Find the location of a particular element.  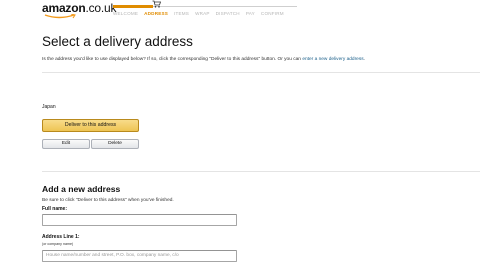

step-wrap: WRAP is located at coordinates (202, 13).